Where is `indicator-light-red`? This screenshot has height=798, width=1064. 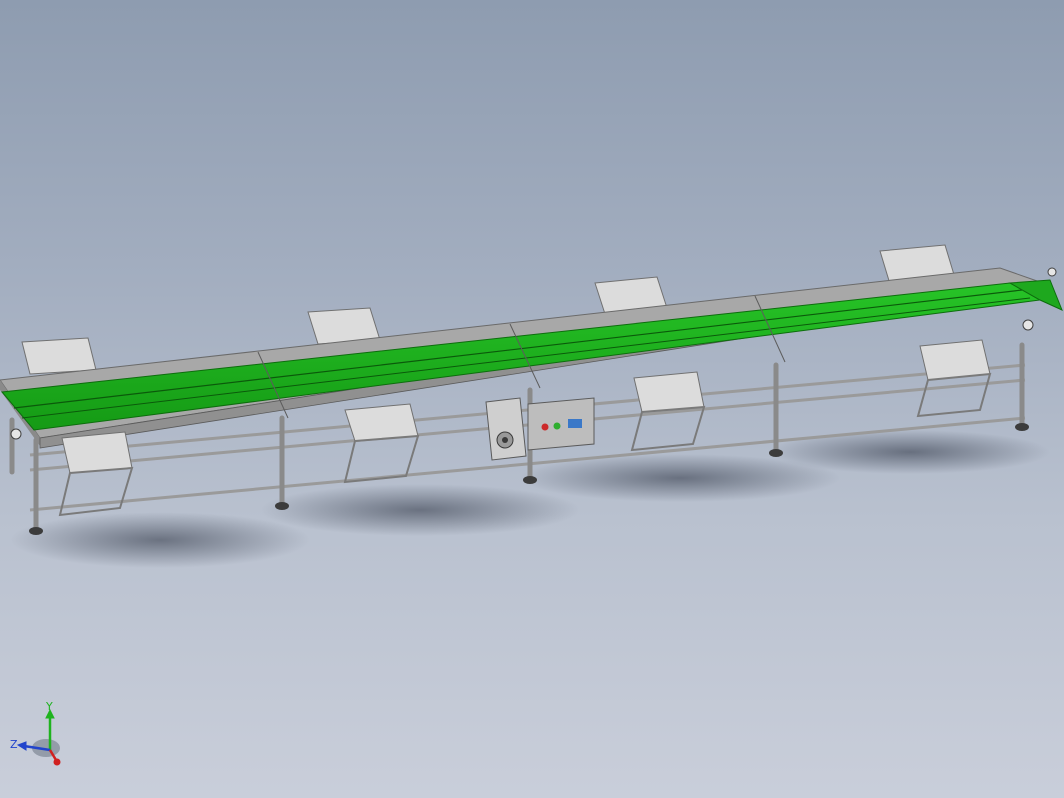
indicator-light-red is located at coordinates (545, 427).